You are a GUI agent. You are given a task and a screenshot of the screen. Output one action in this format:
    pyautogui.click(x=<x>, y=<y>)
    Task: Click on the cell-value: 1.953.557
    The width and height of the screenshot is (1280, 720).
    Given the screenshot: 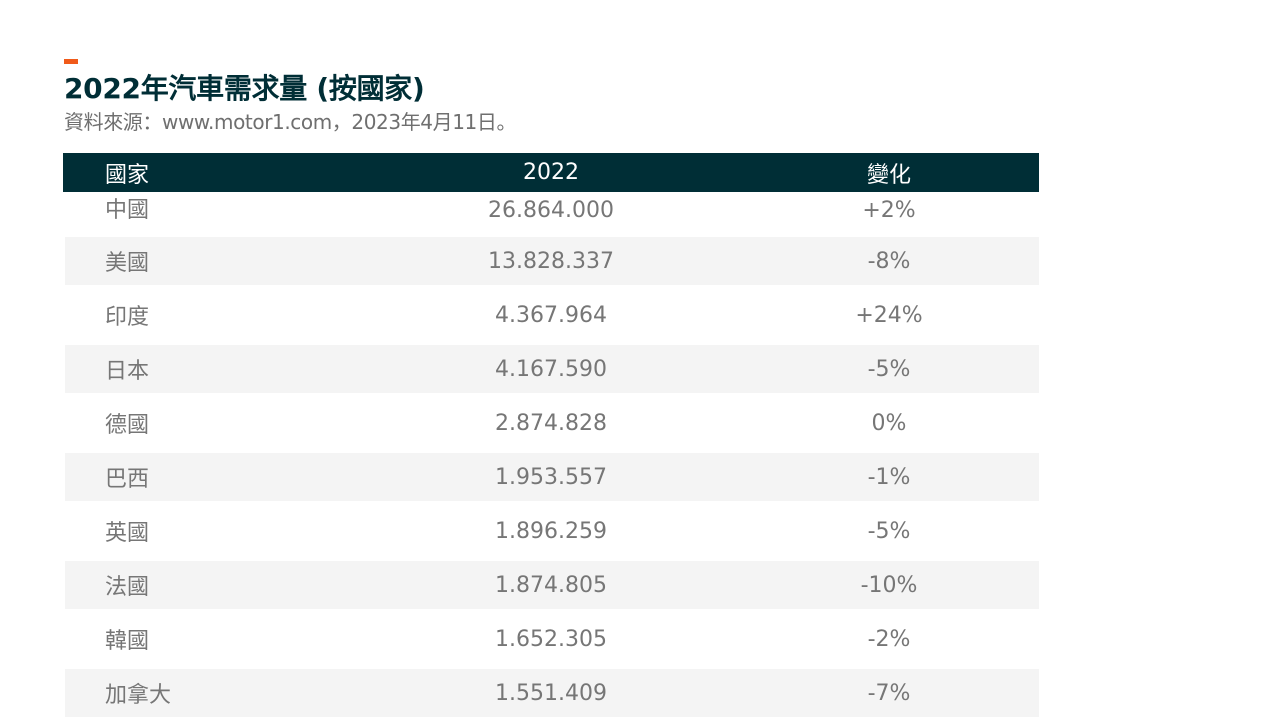 What is the action you would take?
    pyautogui.click(x=551, y=477)
    